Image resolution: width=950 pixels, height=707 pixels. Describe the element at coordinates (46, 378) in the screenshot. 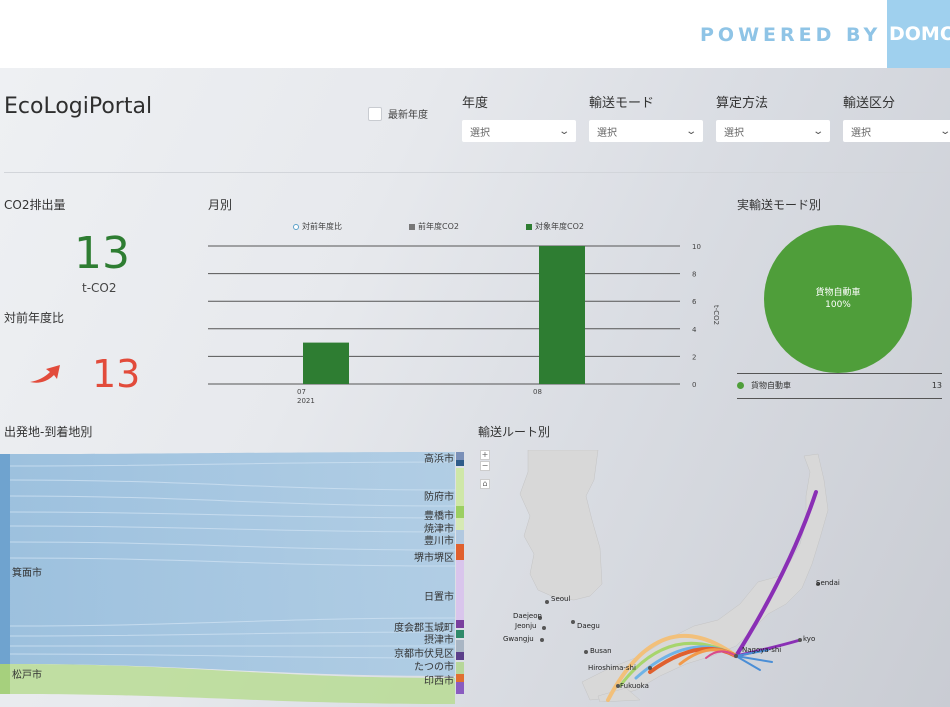

I see `up-right-arrow-icon` at that location.